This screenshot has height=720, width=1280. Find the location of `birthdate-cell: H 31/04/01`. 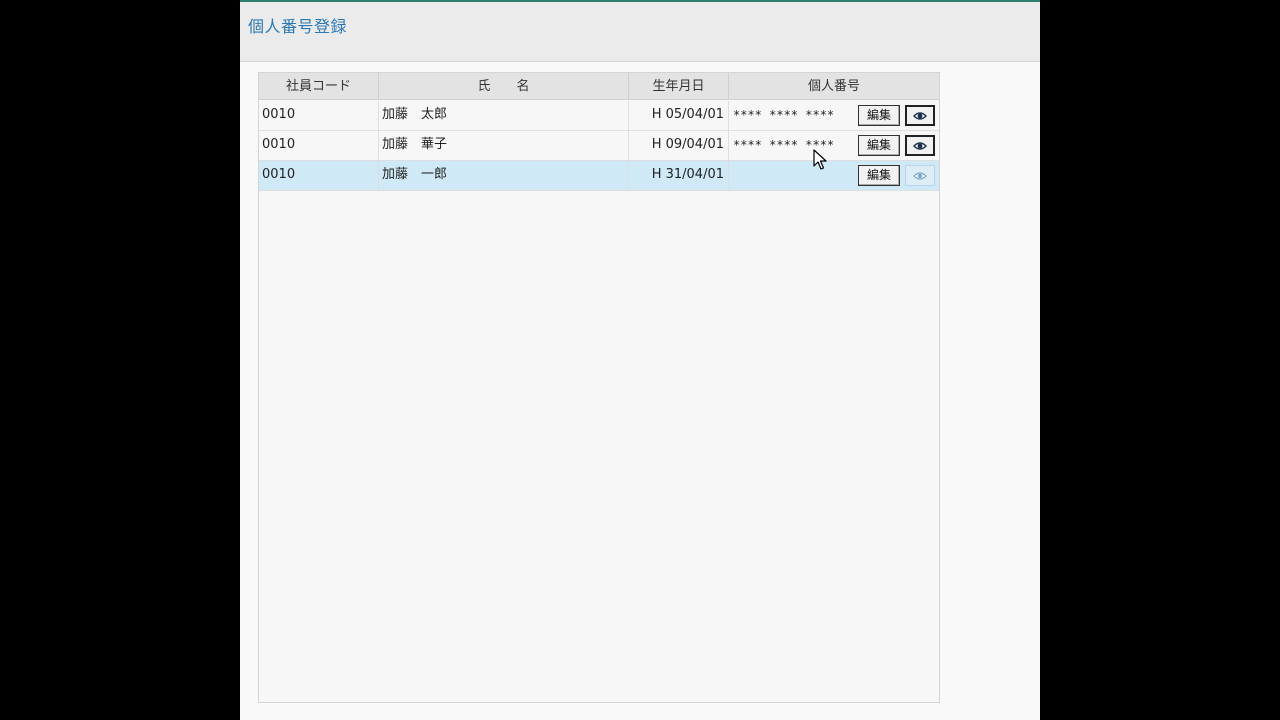

birthdate-cell: H 31/04/01 is located at coordinates (679, 175).